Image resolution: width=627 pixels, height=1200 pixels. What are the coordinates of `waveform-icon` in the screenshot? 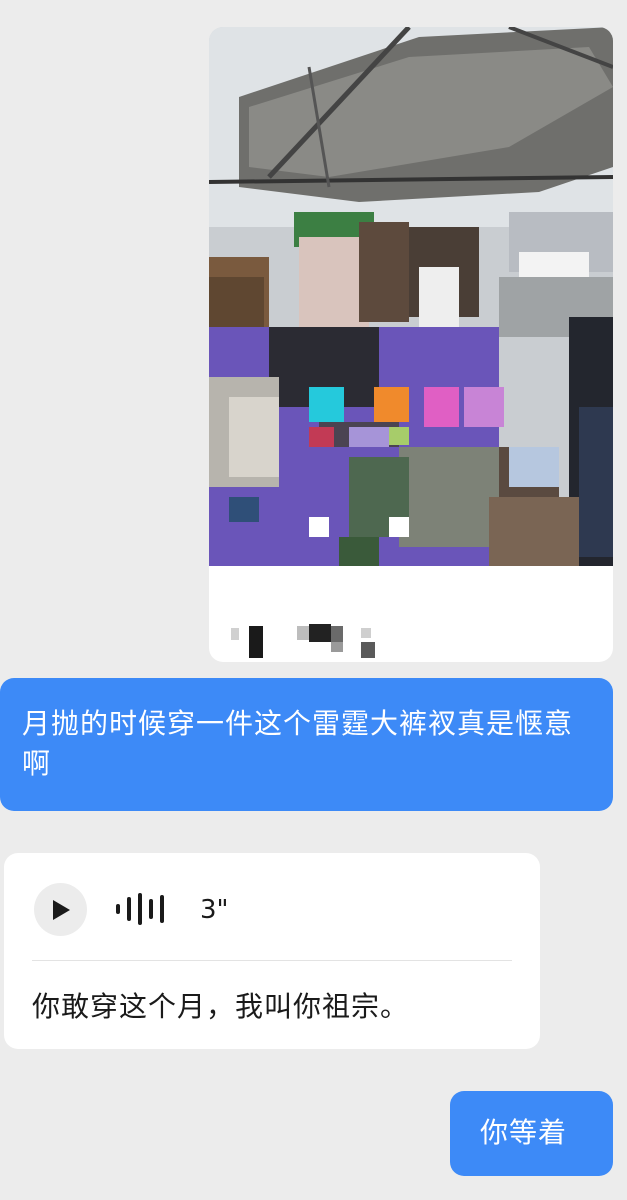 It's located at (140, 909).